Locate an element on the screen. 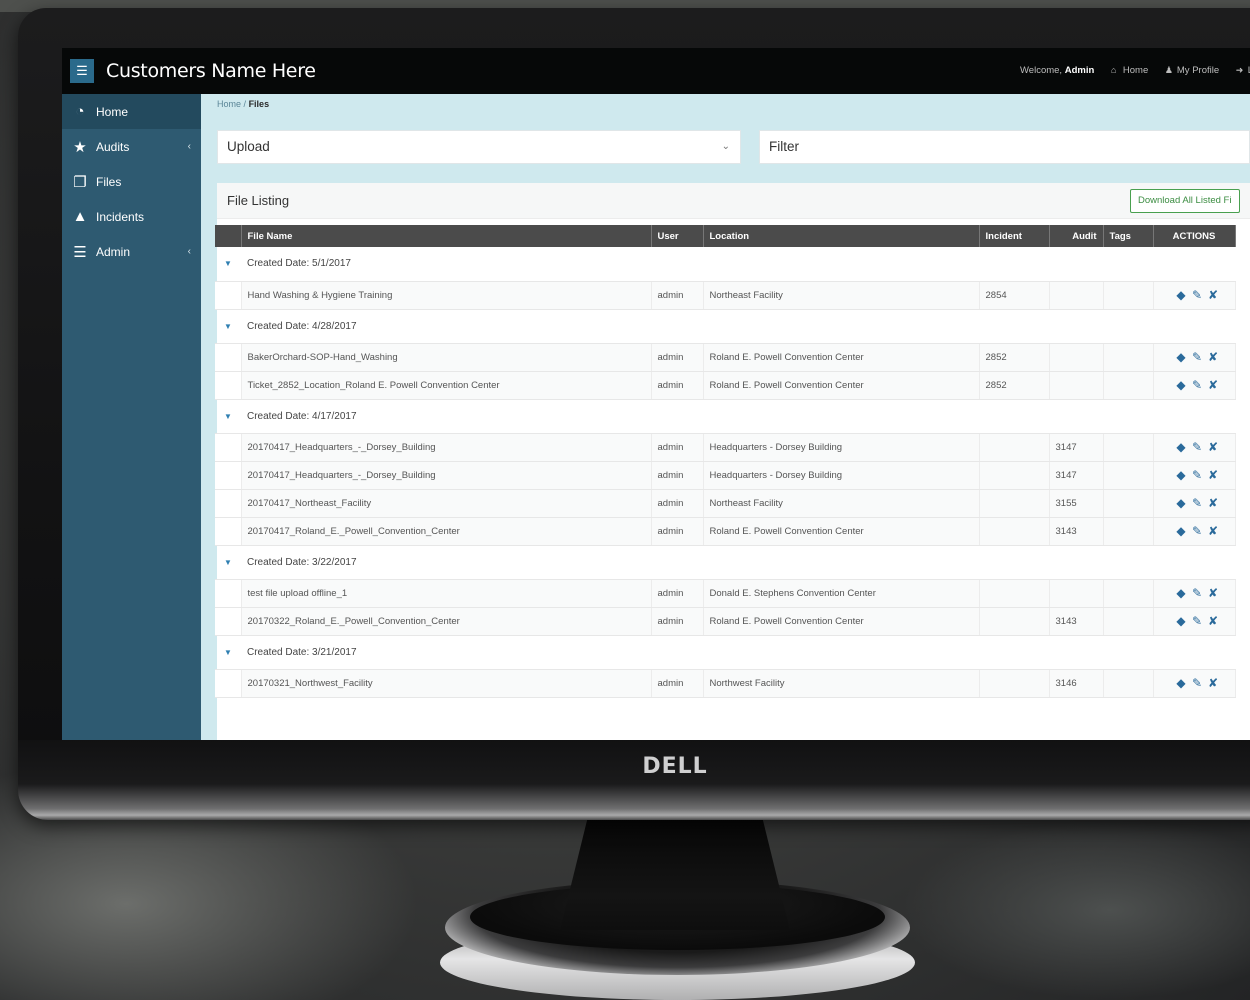 Image resolution: width=1250 pixels, height=1000 pixels. date-group-row: ▼ Created Date: 4/17/2017 is located at coordinates (725, 416).